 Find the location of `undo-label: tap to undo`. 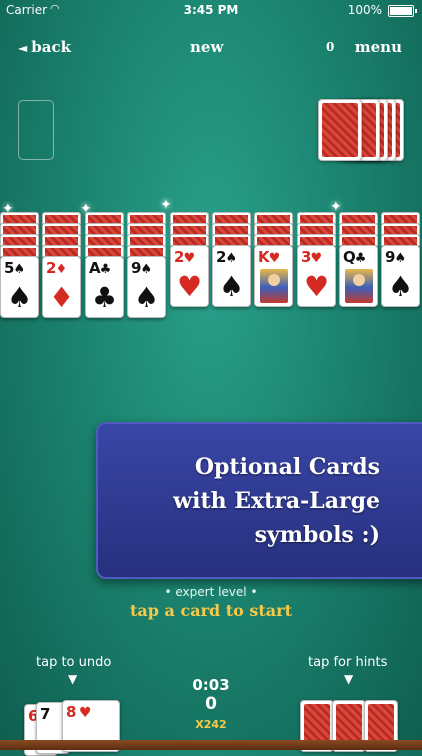

undo-label: tap to undo is located at coordinates (74, 662).